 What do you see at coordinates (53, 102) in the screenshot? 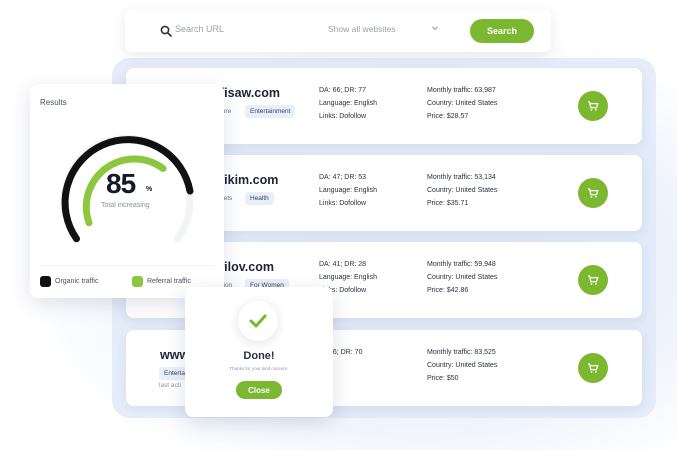
I see `results-title: Results` at bounding box center [53, 102].